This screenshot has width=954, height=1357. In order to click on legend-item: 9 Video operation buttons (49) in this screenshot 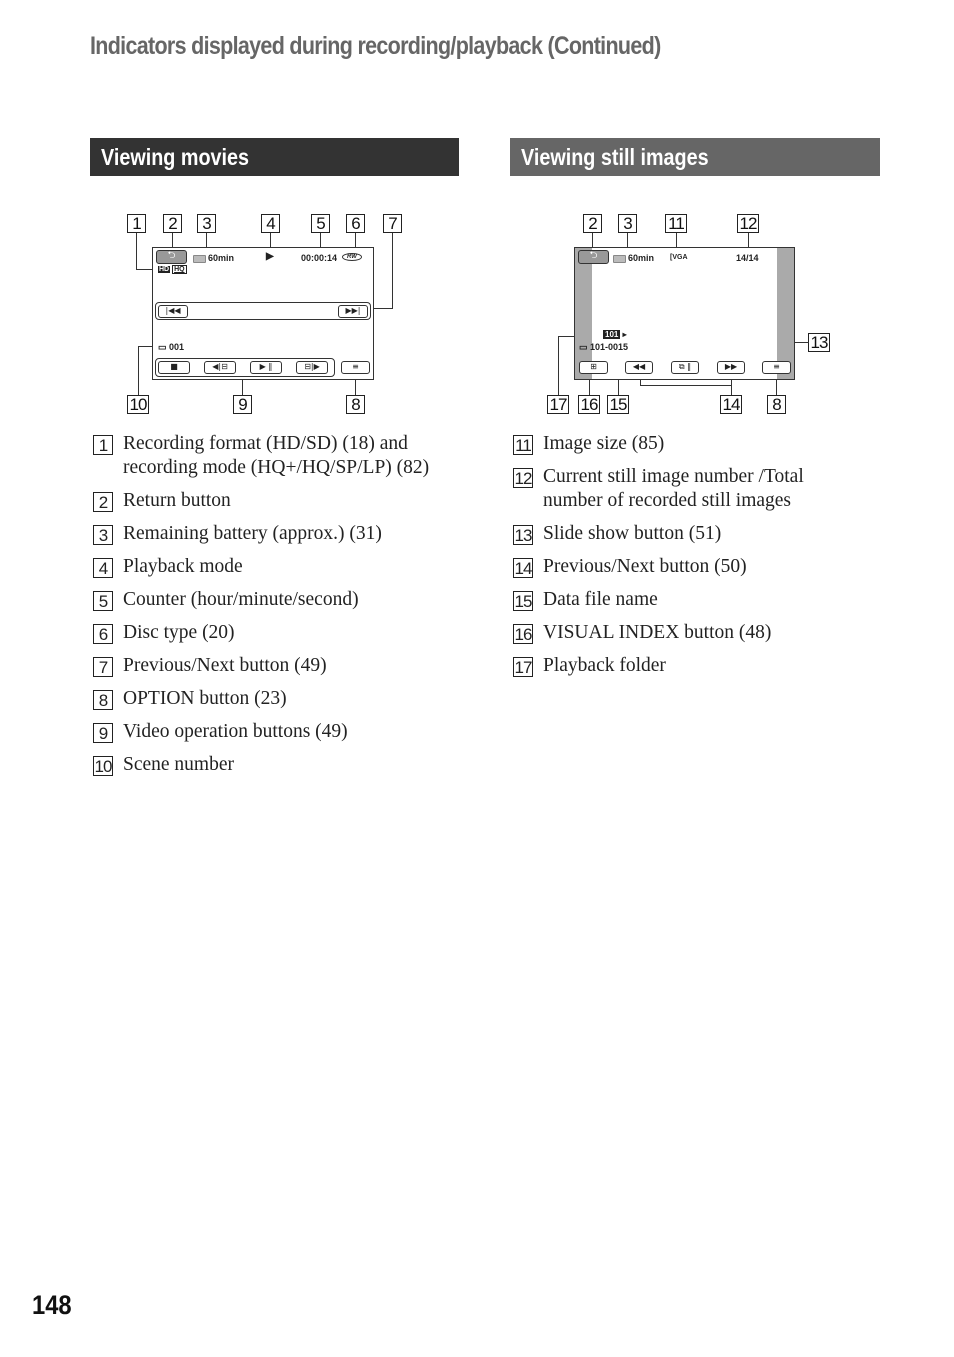, I will do `click(278, 732)`.